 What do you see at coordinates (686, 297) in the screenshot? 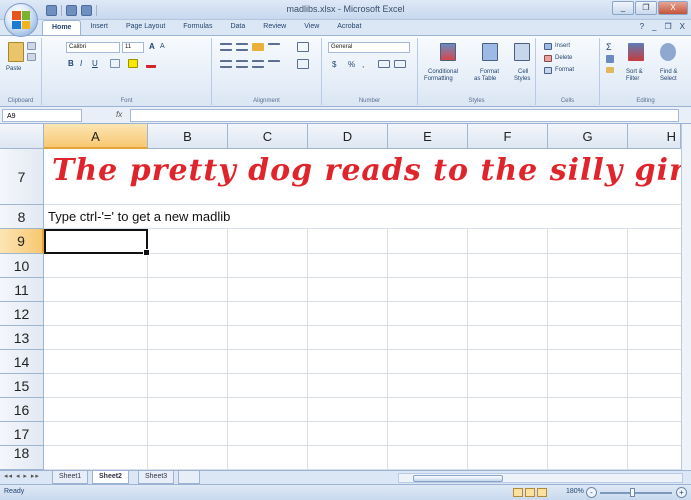
I see `vertical-scrollbar` at bounding box center [686, 297].